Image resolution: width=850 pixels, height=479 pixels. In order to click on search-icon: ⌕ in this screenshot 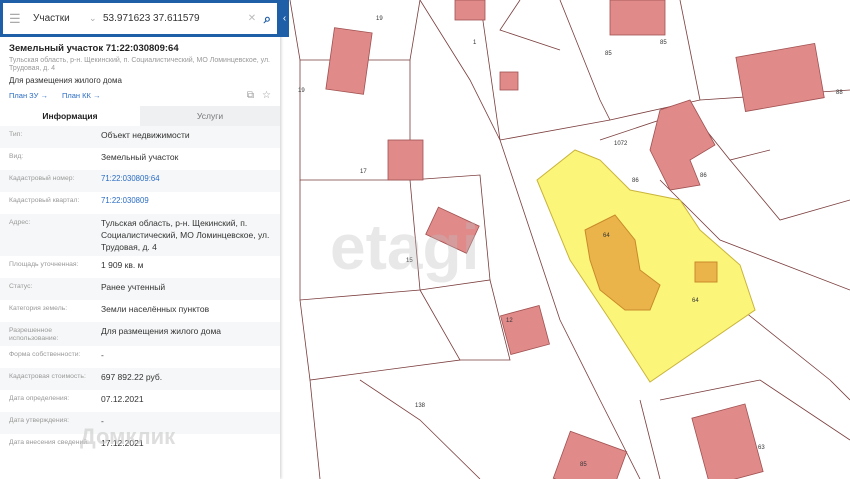, I will do `click(267, 19)`.